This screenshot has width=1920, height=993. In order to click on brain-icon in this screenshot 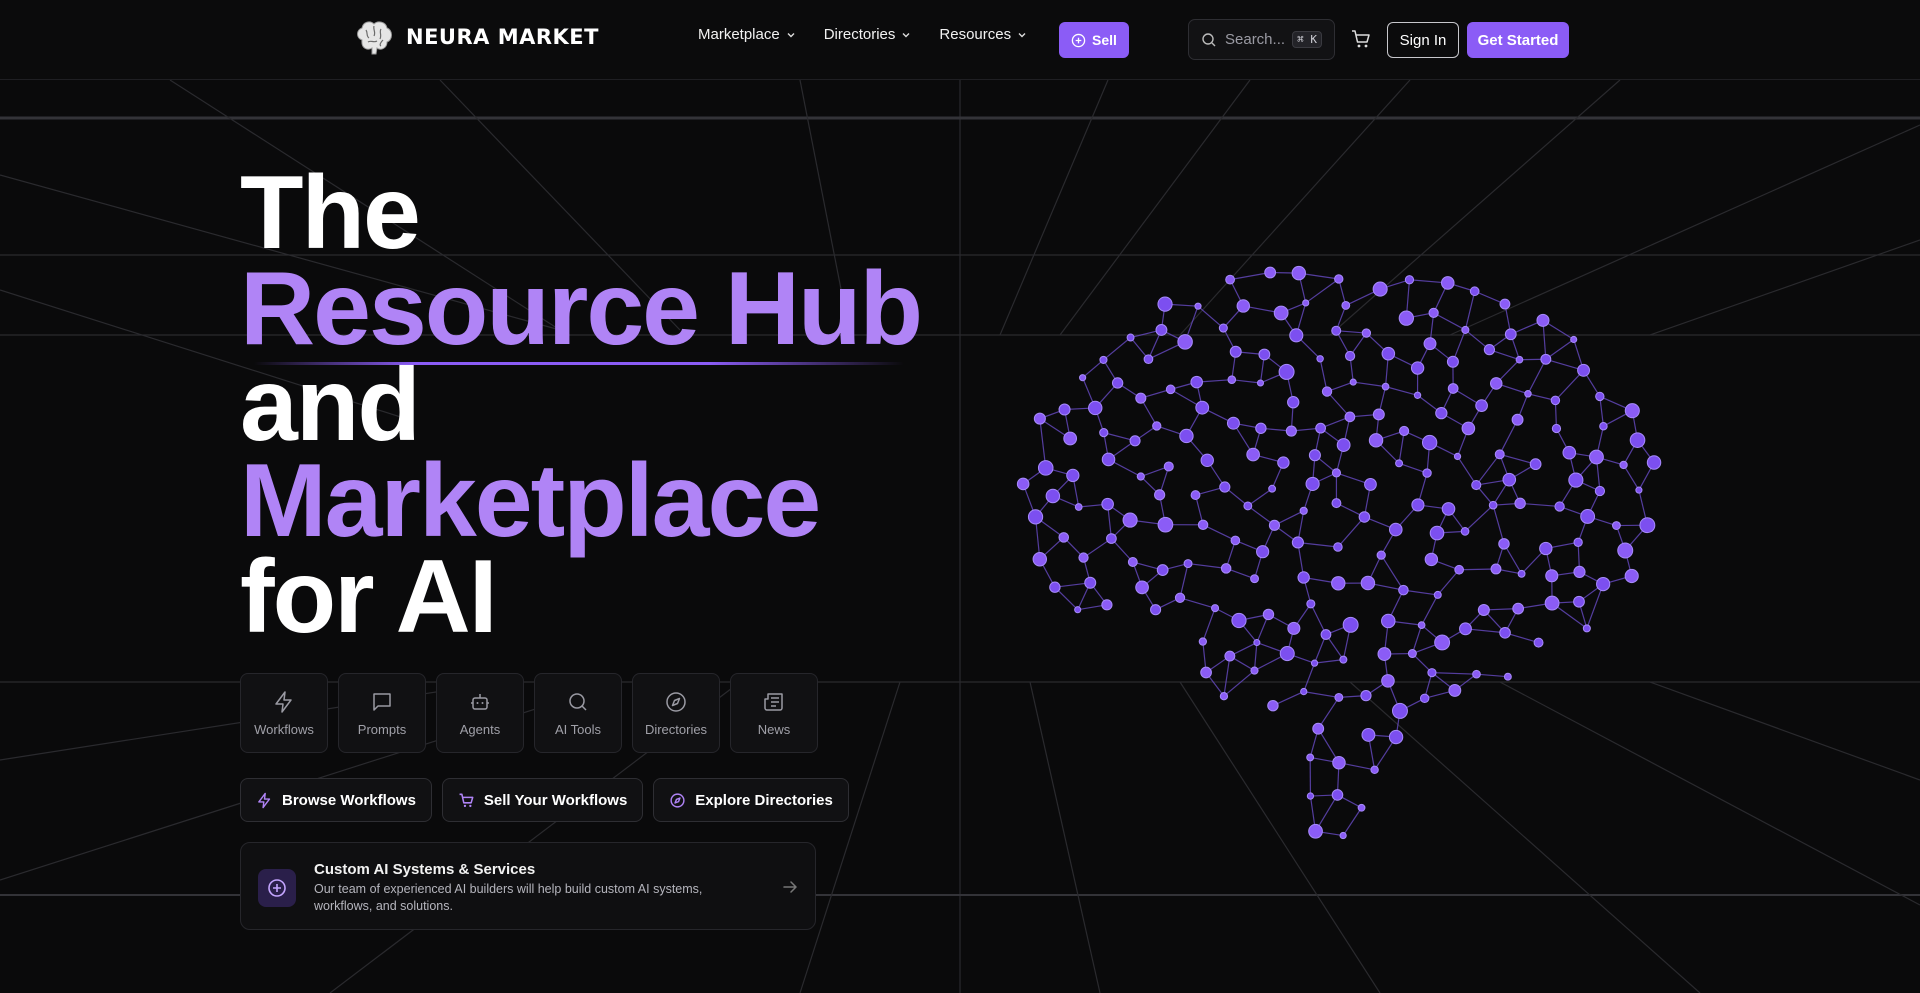, I will do `click(374, 38)`.